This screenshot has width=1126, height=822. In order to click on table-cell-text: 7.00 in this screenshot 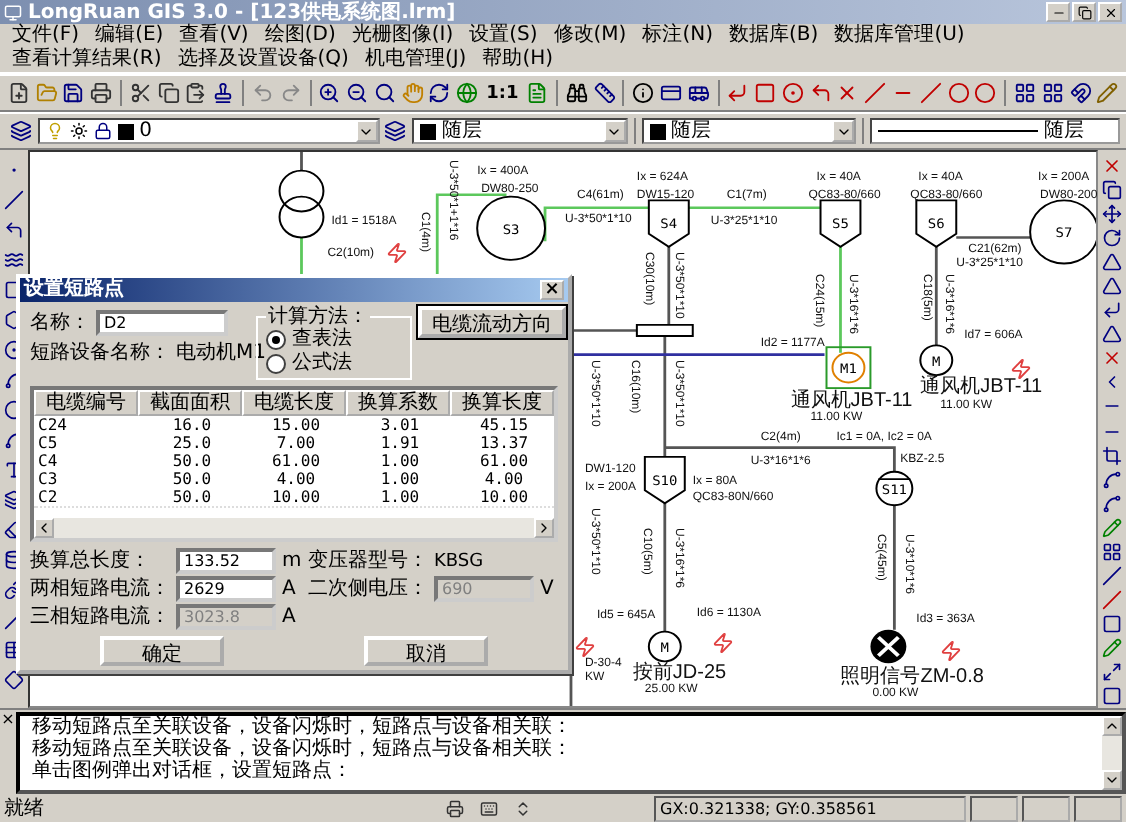, I will do `click(296, 443)`.